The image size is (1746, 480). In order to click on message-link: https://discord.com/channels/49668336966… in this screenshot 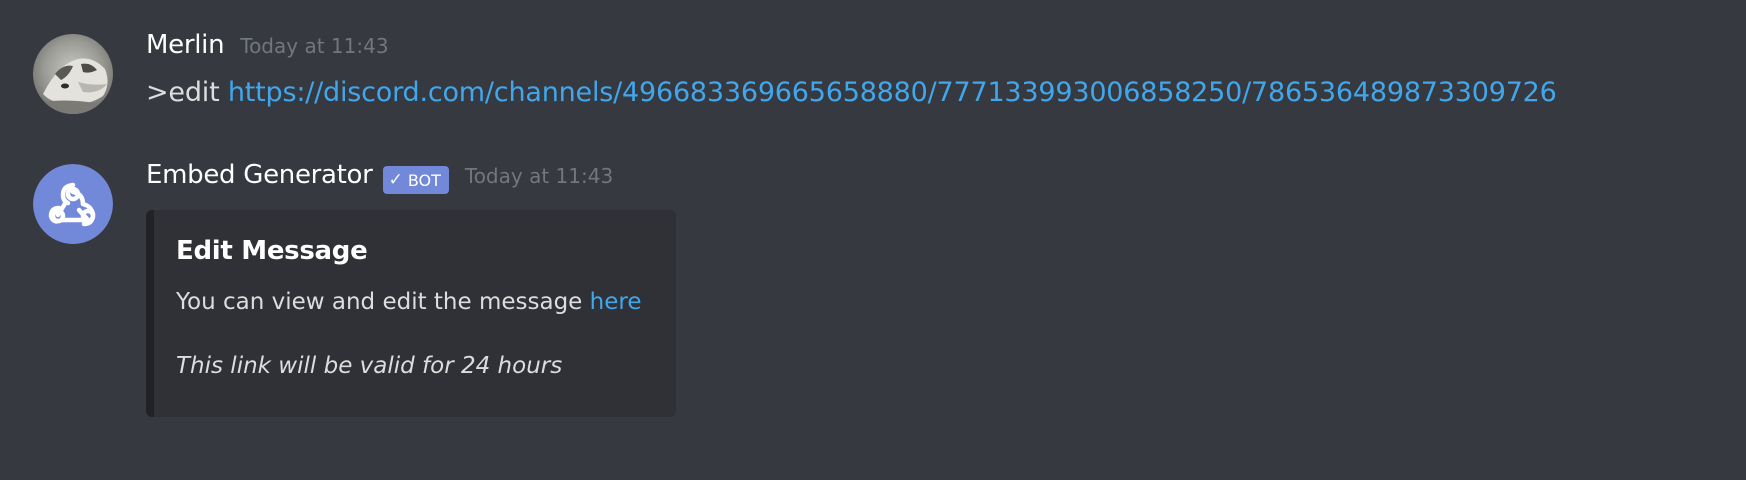, I will do `click(892, 92)`.